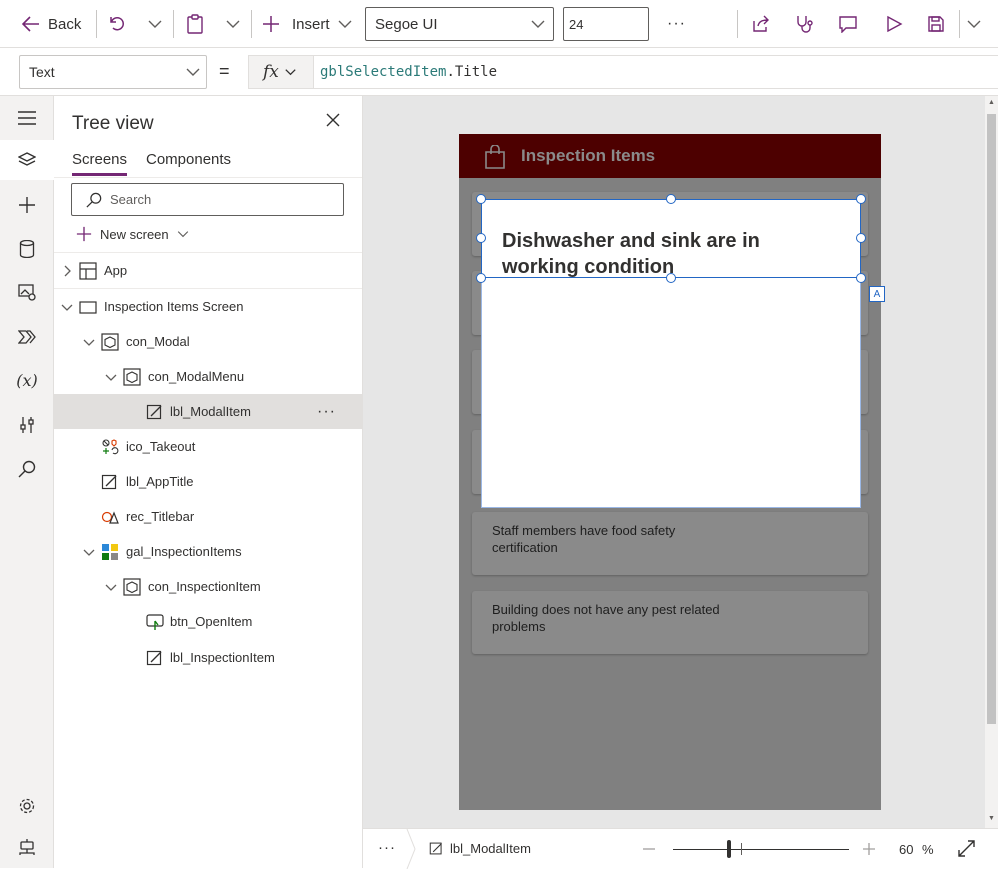 This screenshot has height=869, width=998. Describe the element at coordinates (991, 102) in the screenshot. I see `scroll-up-arrow-icon: ▲` at that location.